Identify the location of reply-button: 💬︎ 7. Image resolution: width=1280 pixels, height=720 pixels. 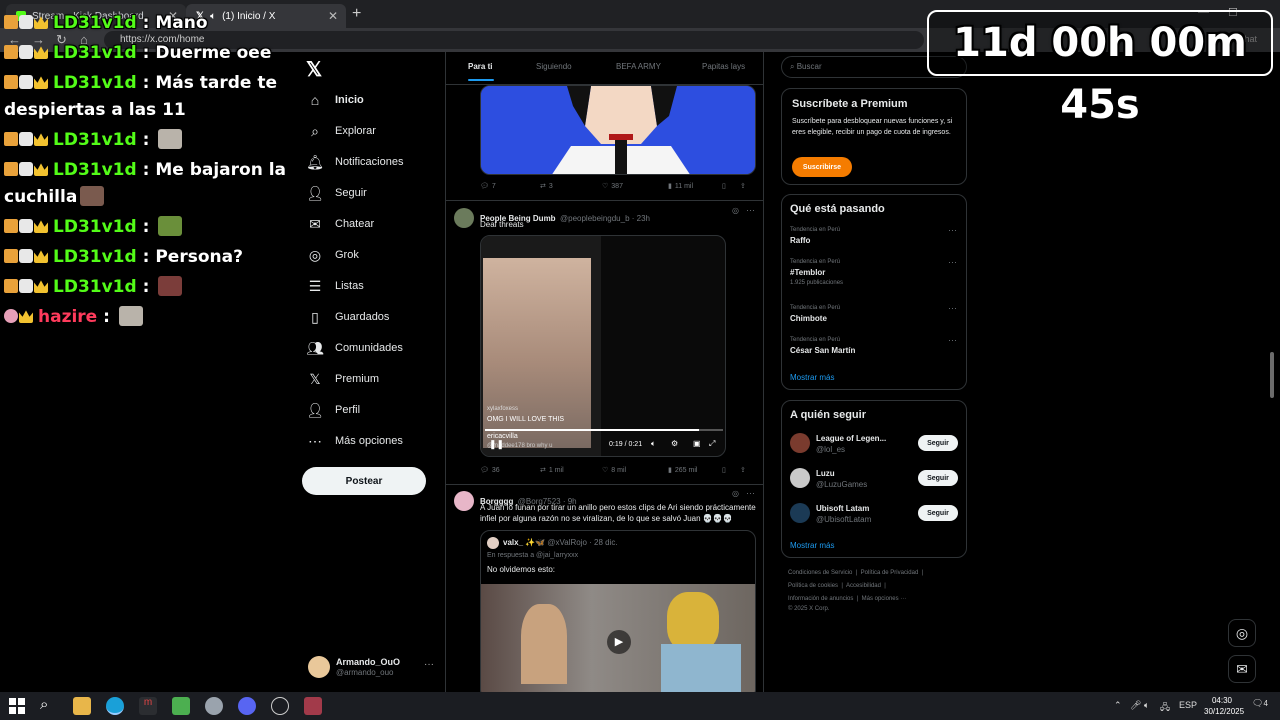
(510, 186).